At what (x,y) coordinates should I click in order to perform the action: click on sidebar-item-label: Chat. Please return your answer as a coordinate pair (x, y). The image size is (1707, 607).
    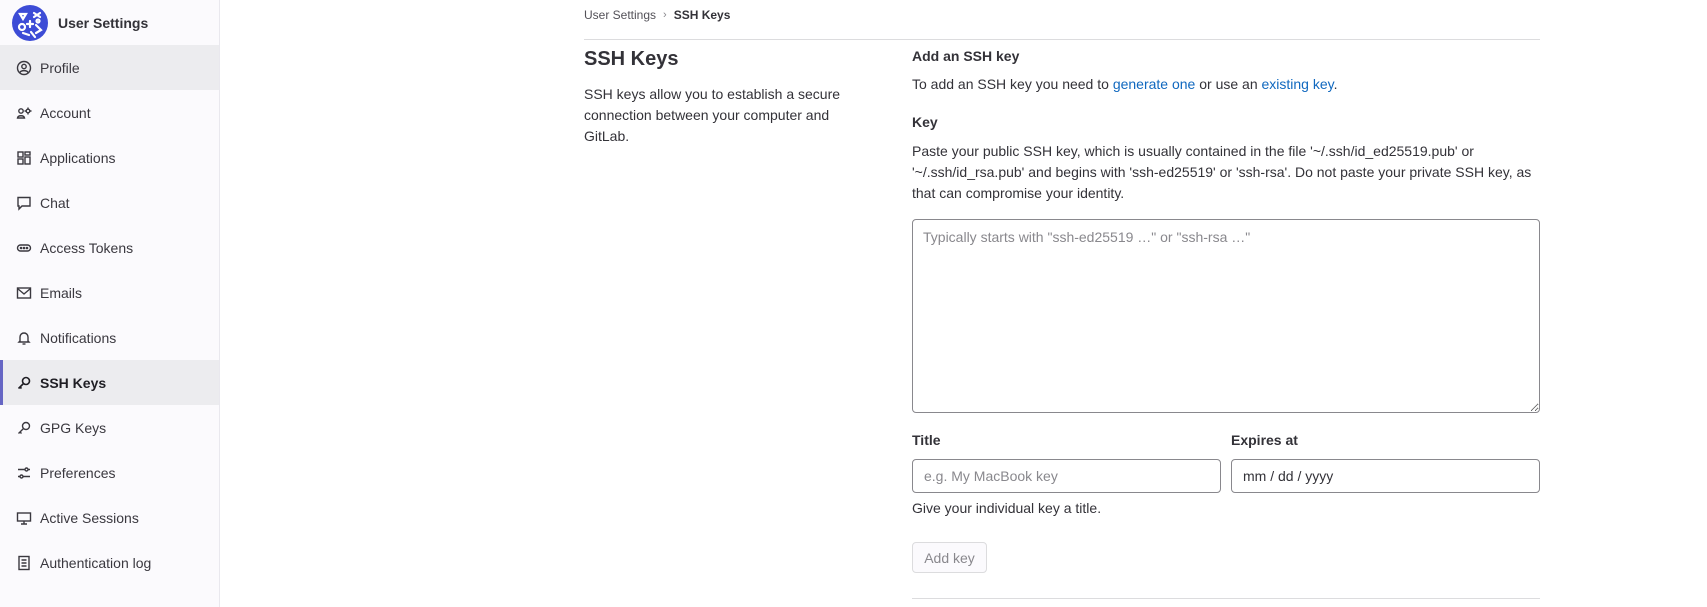
    Looking at the image, I should click on (55, 202).